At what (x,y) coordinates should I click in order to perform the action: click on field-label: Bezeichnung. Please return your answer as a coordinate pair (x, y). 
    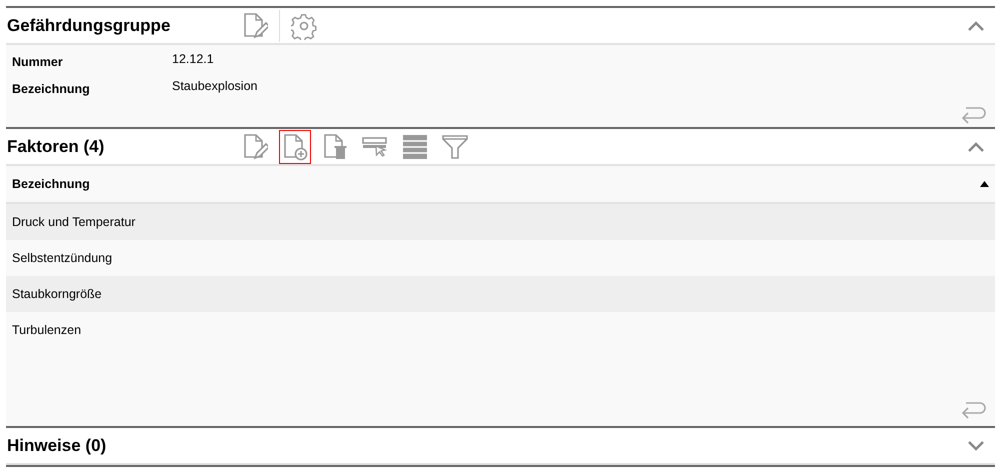
    Looking at the image, I should click on (51, 89).